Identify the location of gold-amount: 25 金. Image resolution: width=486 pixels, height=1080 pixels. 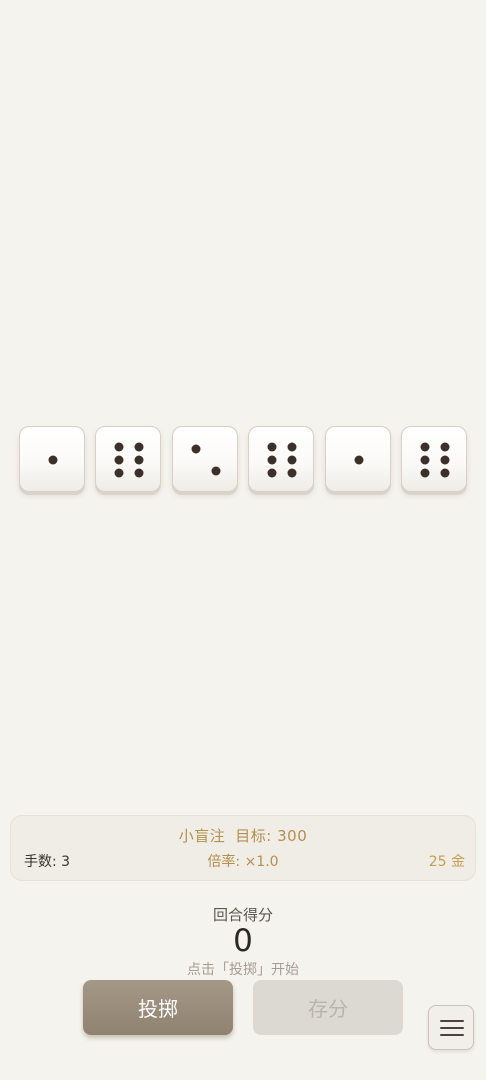
(446, 862).